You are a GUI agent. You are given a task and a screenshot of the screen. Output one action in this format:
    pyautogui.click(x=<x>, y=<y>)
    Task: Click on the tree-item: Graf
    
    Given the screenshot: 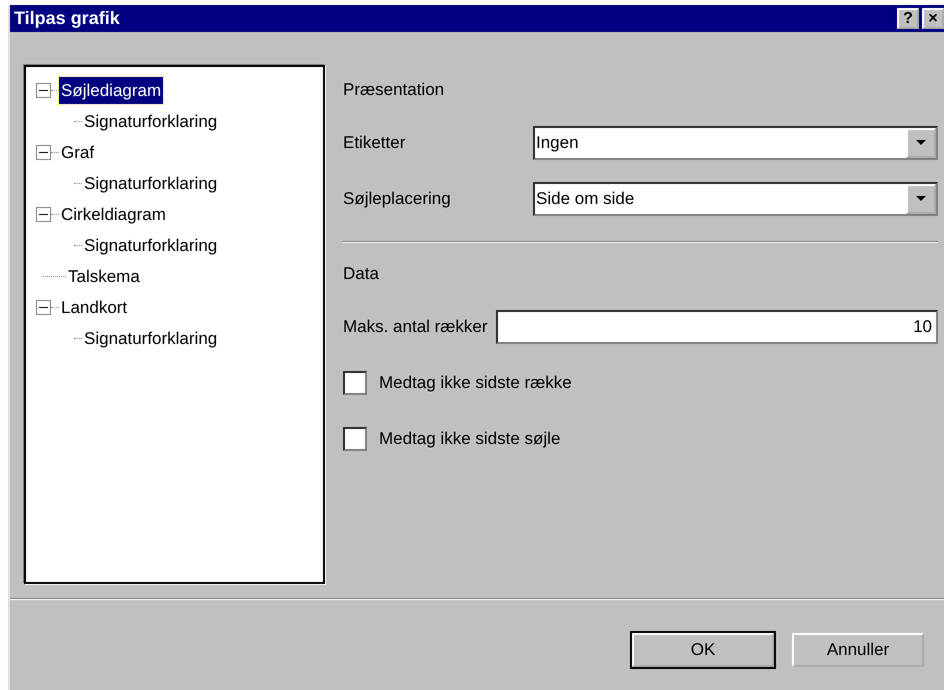 What is the action you would take?
    pyautogui.click(x=77, y=152)
    